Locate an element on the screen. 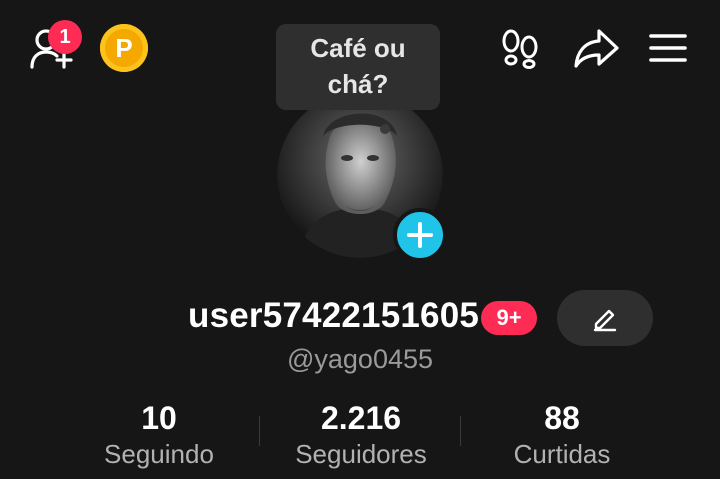 The height and width of the screenshot is (479, 720). coin-label: P is located at coordinates (124, 47).